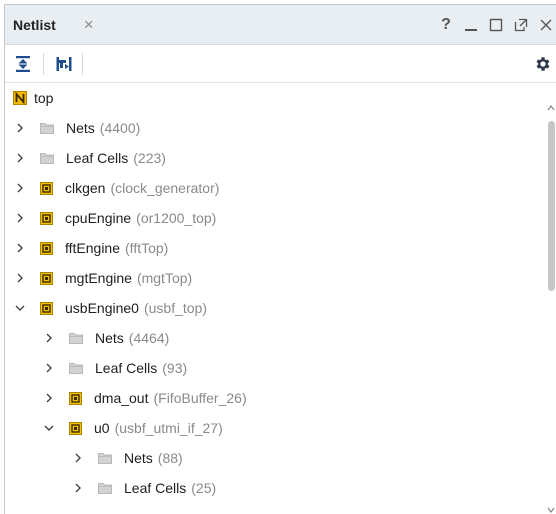 This screenshot has height=514, width=556. I want to click on tree-row: mgtEngine (mgtTop), so click(280, 278).